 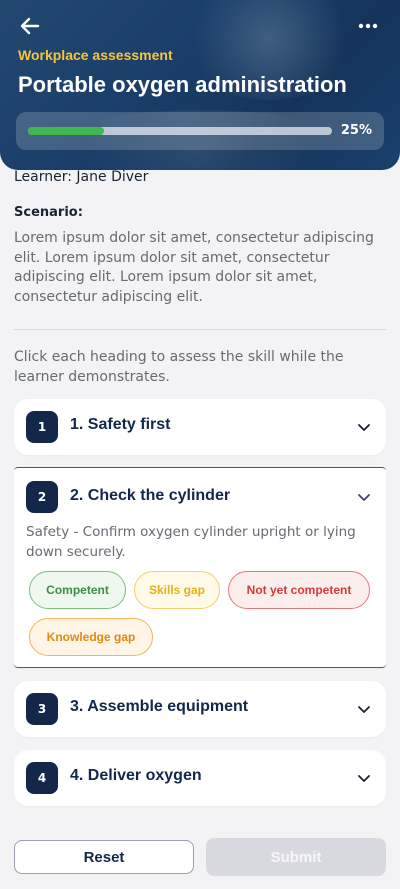 I want to click on more-horizontal-icon, so click(x=368, y=26).